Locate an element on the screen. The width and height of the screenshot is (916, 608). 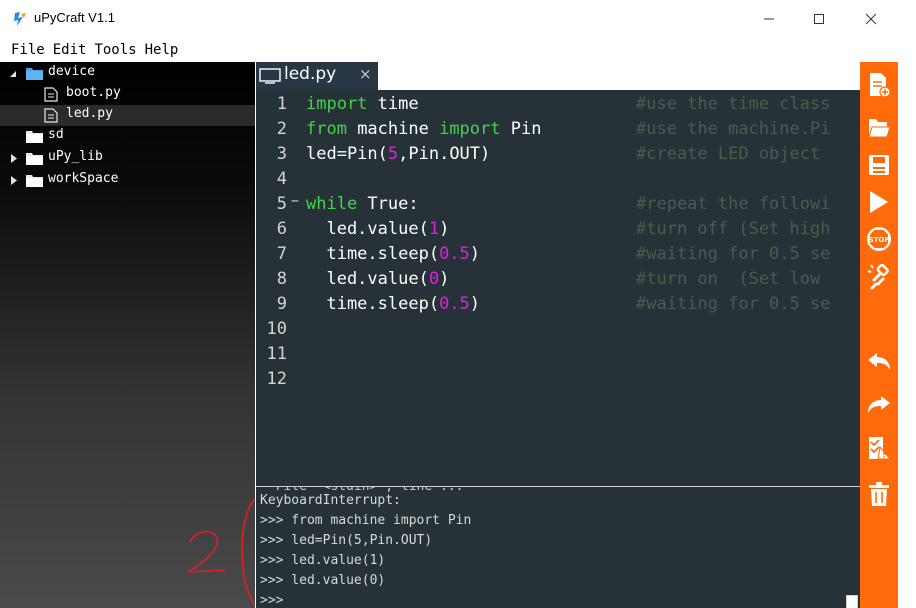
svg-text: STOP is located at coordinates (879, 240).